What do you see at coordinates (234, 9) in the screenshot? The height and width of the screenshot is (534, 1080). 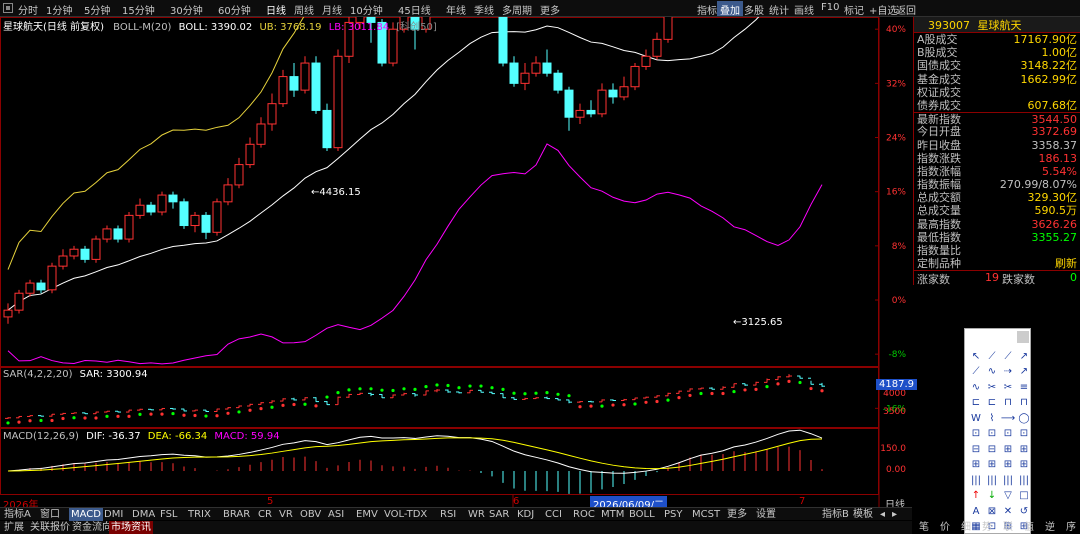 I see `period-tab-5: 60分钟` at bounding box center [234, 9].